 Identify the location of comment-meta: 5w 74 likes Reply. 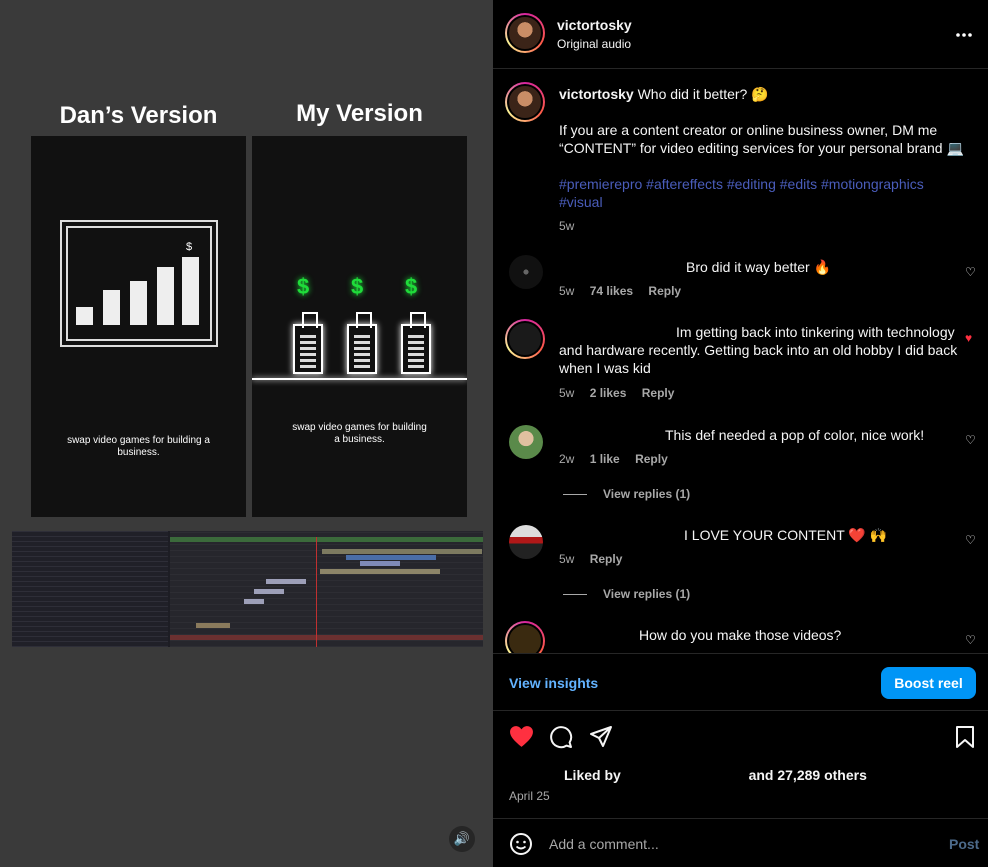
(620, 291).